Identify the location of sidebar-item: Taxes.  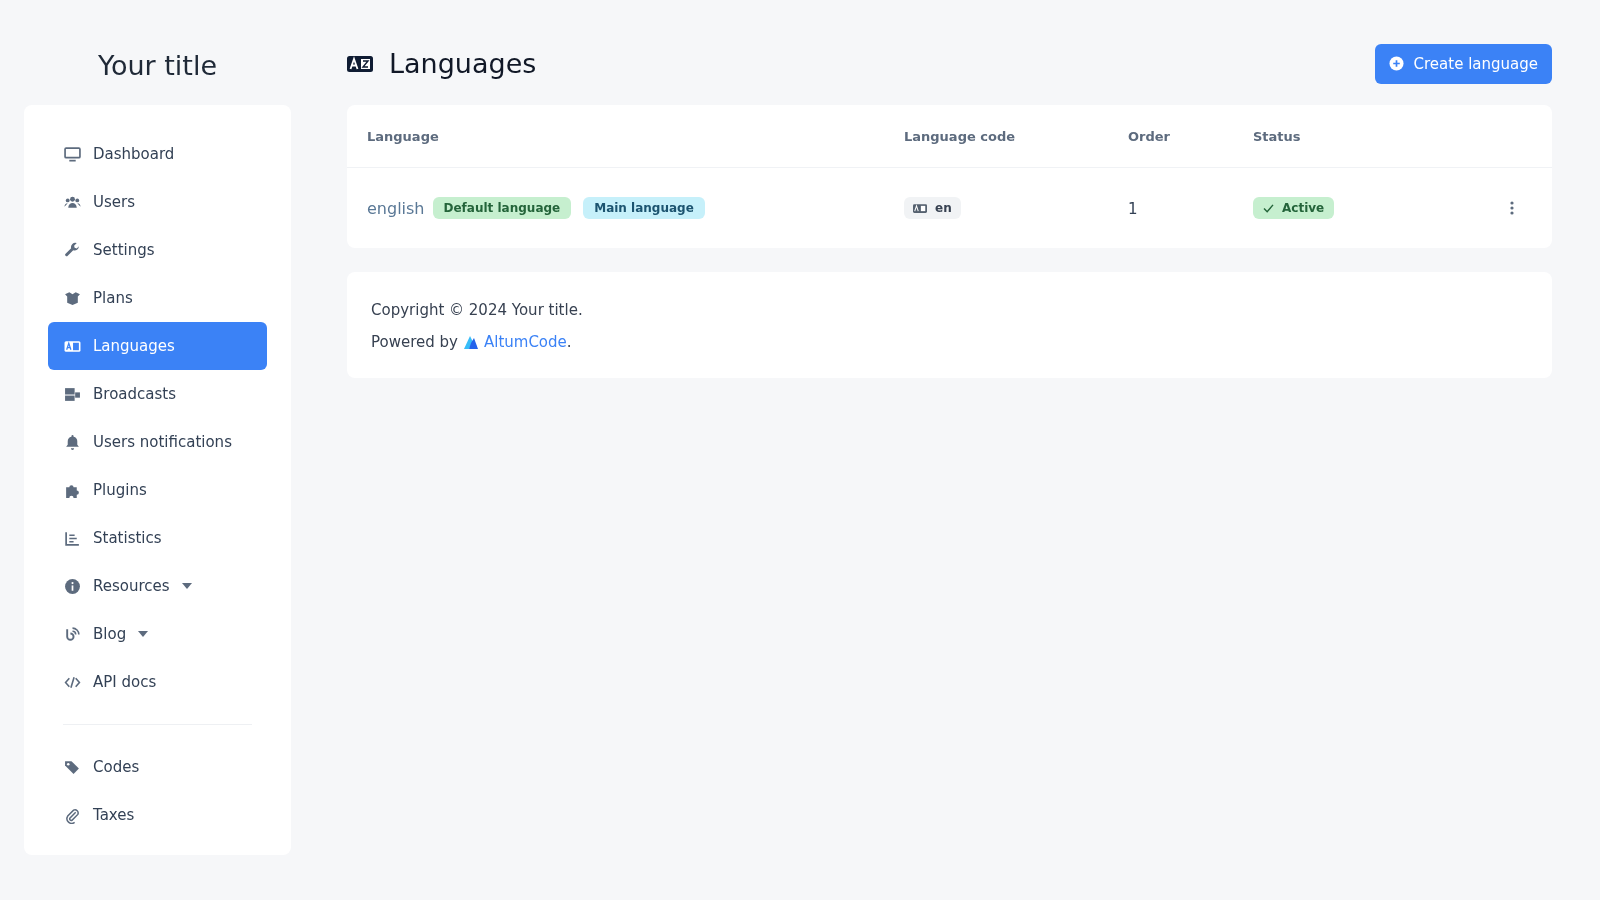
(157, 815).